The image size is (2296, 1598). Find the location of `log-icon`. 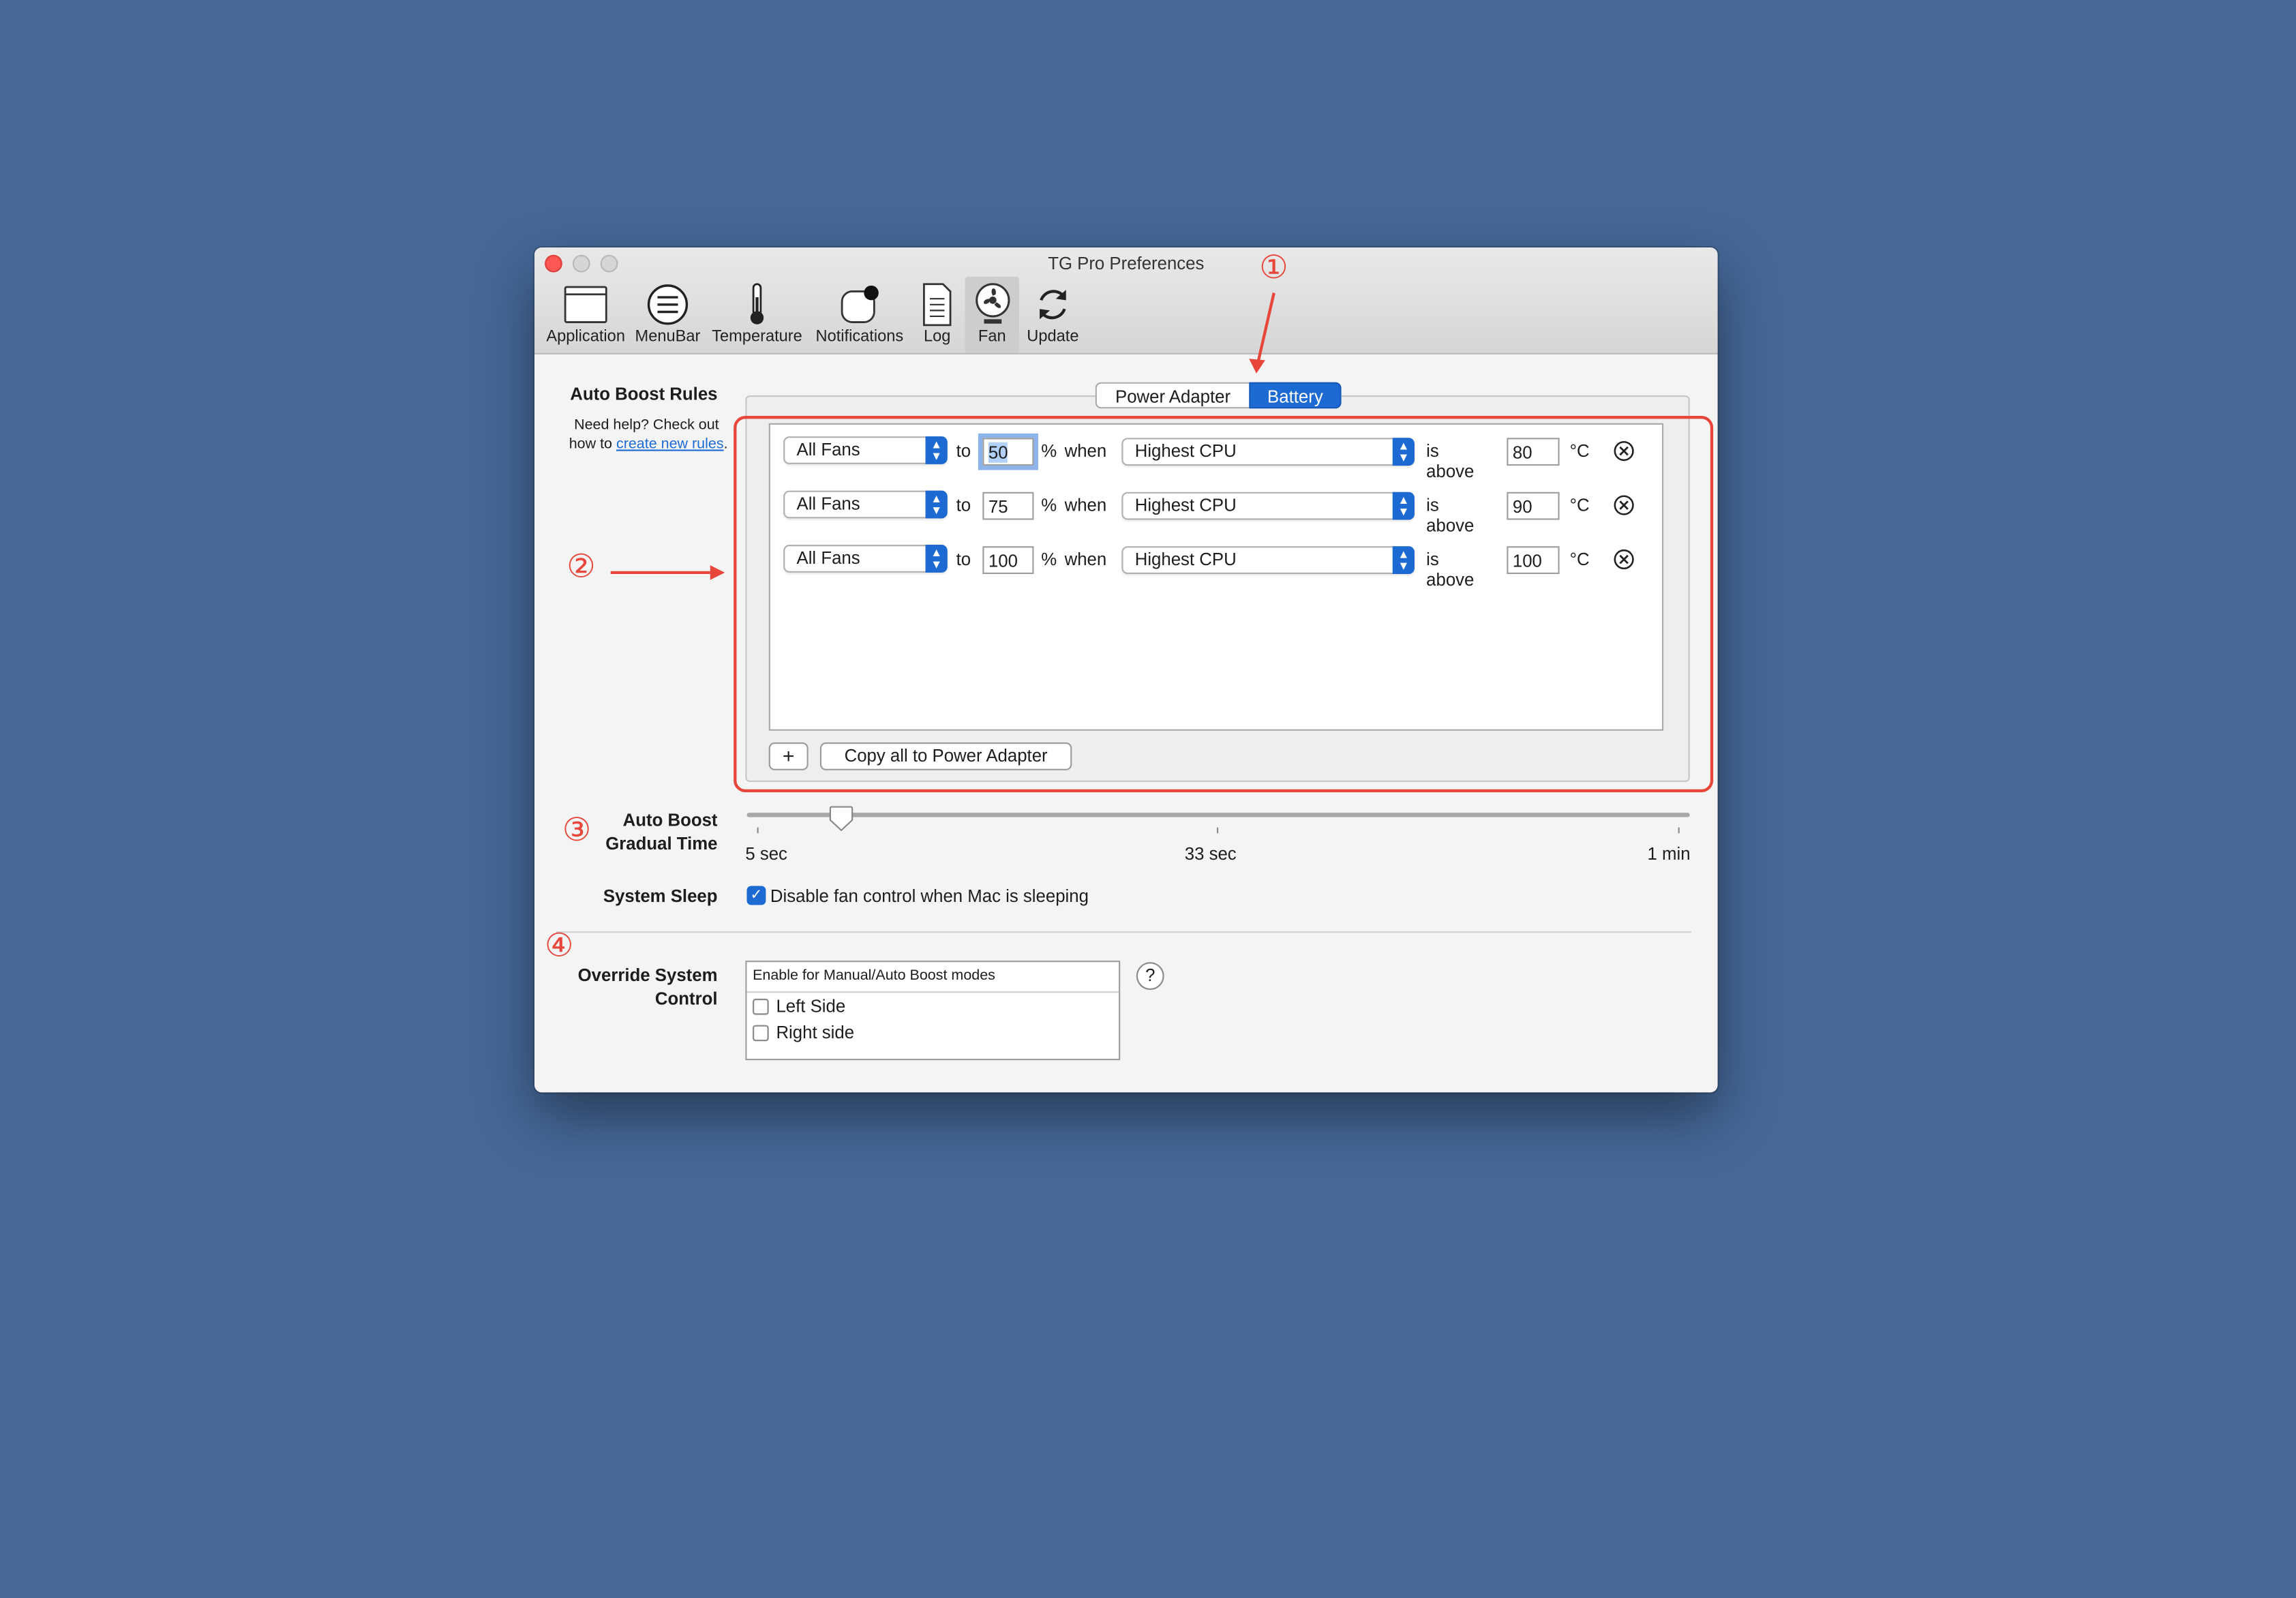

log-icon is located at coordinates (937, 304).